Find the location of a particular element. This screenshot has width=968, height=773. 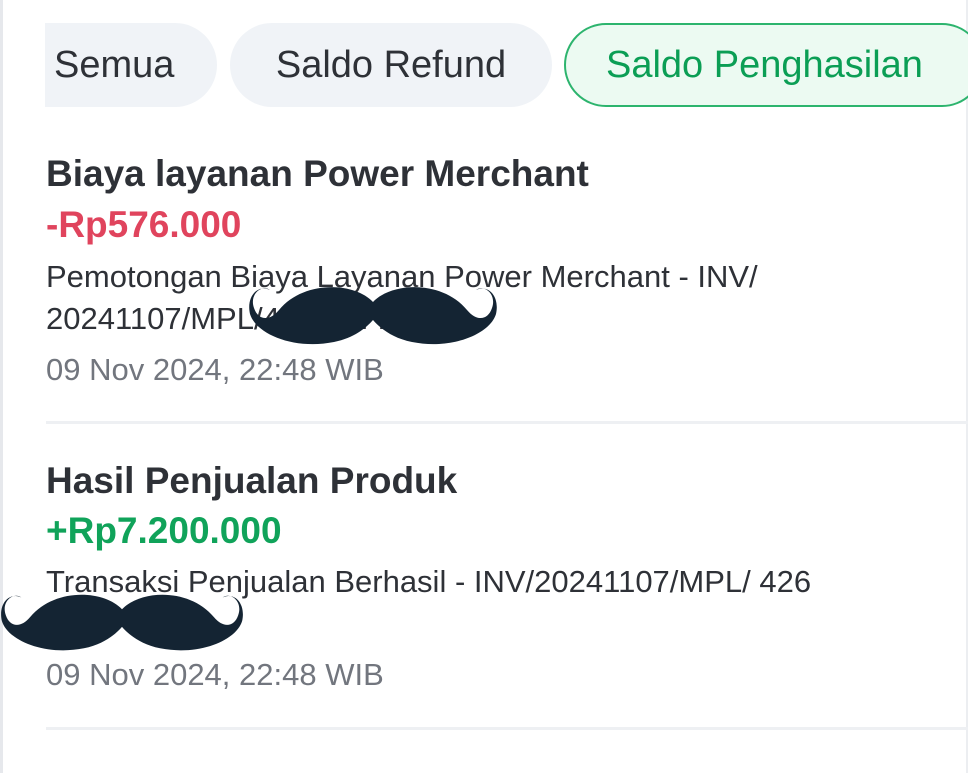

transaction-datetime: 09 Nov 2024, 22:48 WIB is located at coordinates (215, 674).